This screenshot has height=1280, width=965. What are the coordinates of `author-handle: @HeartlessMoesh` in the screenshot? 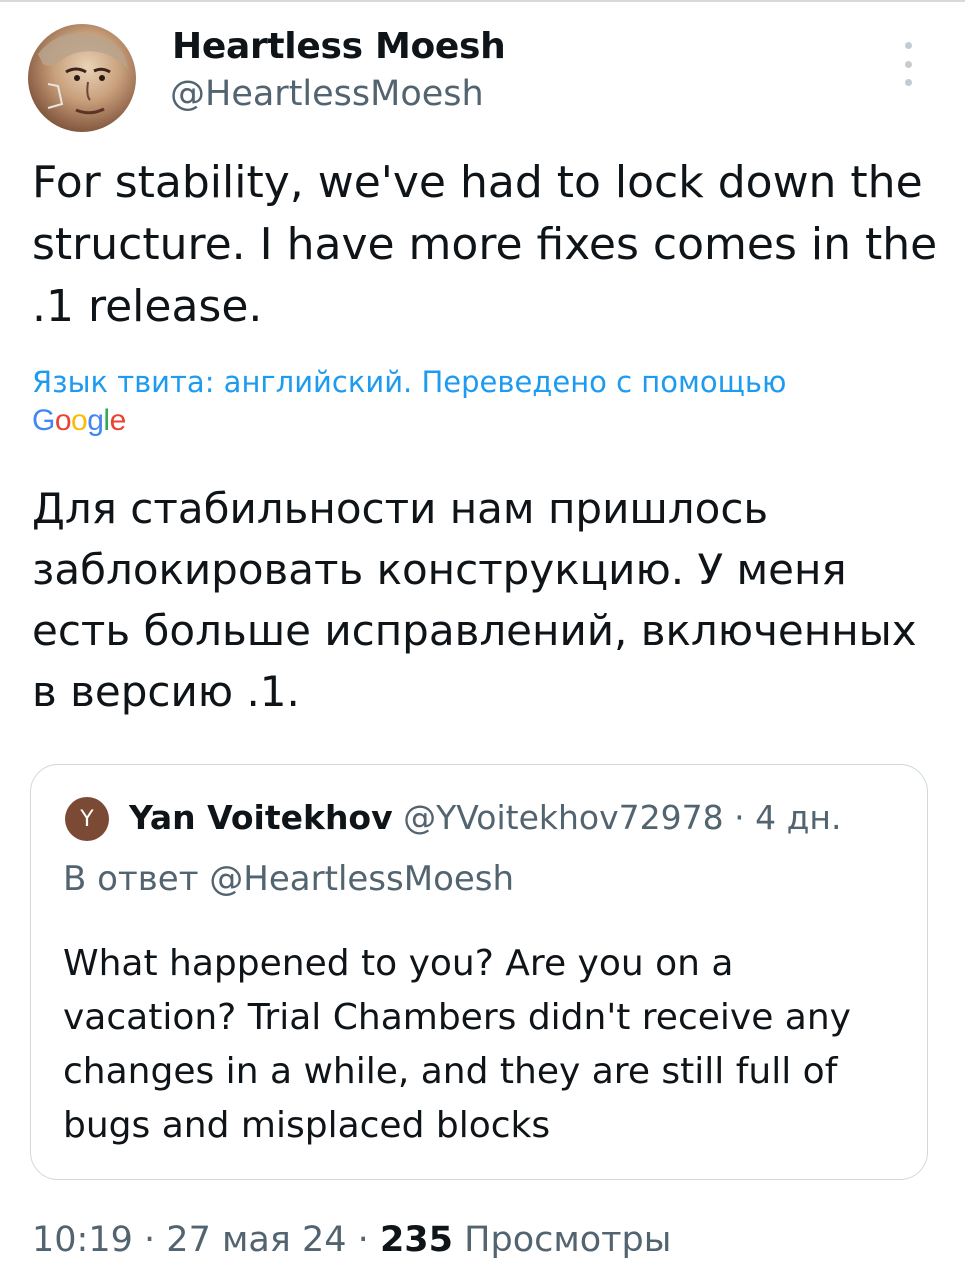 It's located at (327, 94).